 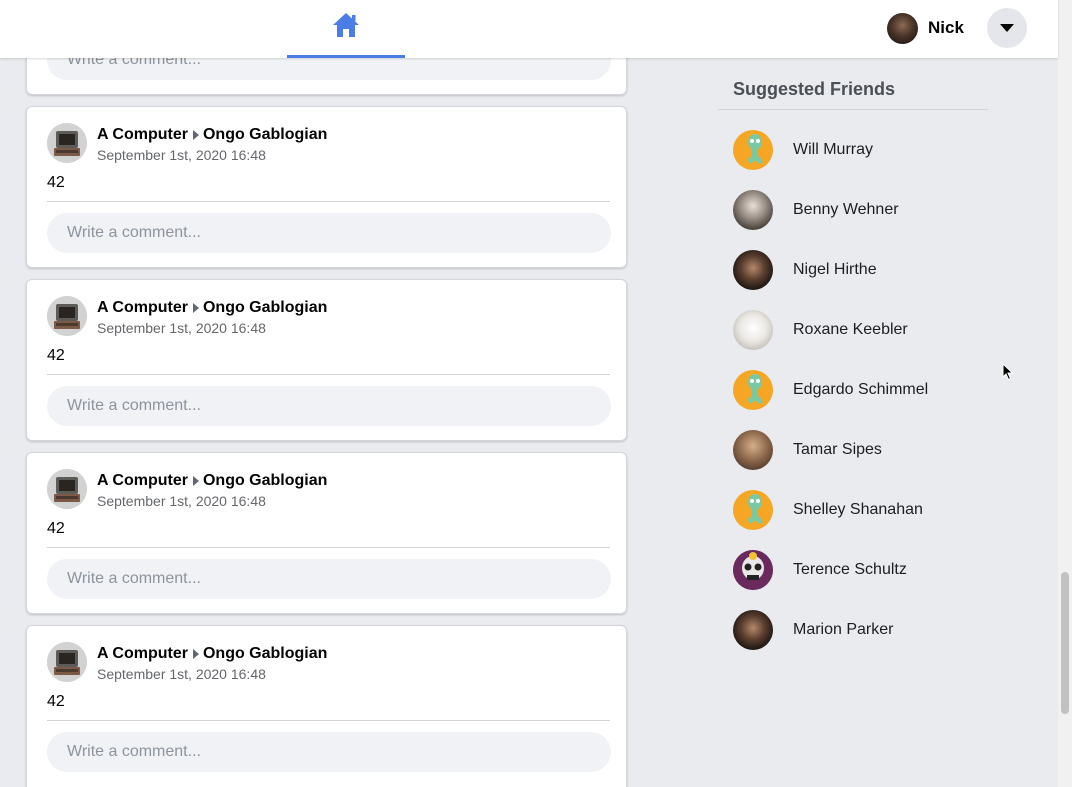 I want to click on friend-item: Marion Parker, so click(x=858, y=630).